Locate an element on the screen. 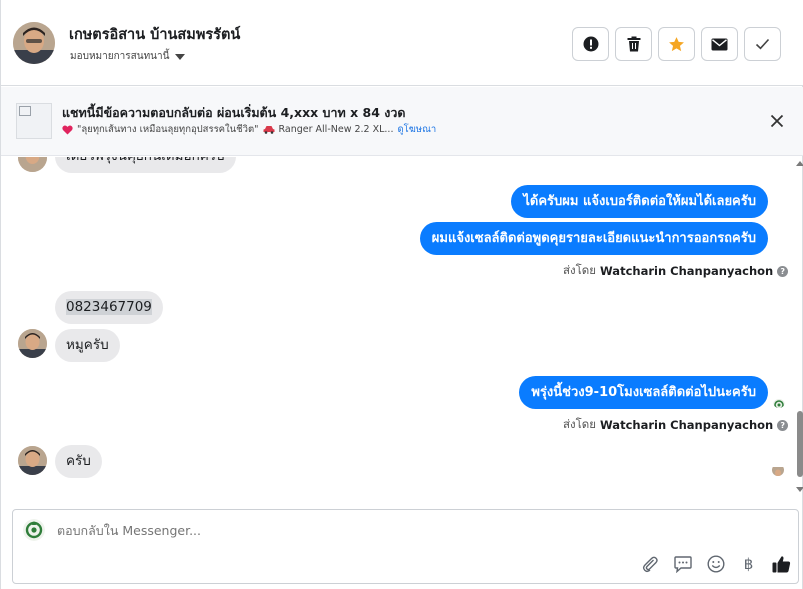 The image size is (803, 589). close-icon is located at coordinates (777, 121).